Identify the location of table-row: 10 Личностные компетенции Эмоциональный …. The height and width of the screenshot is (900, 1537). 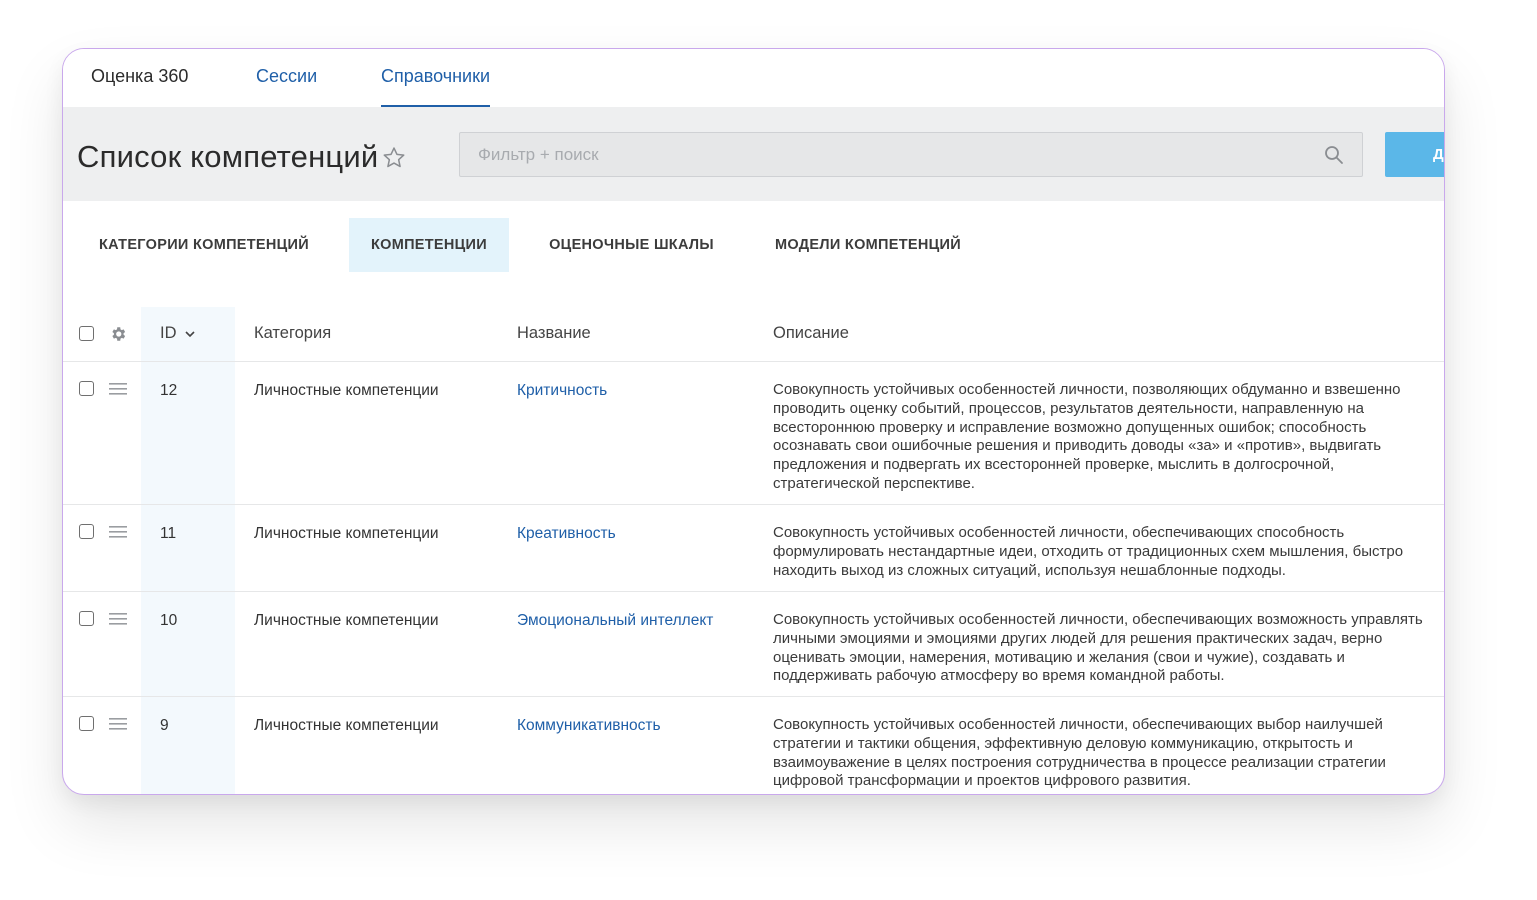
(753, 644).